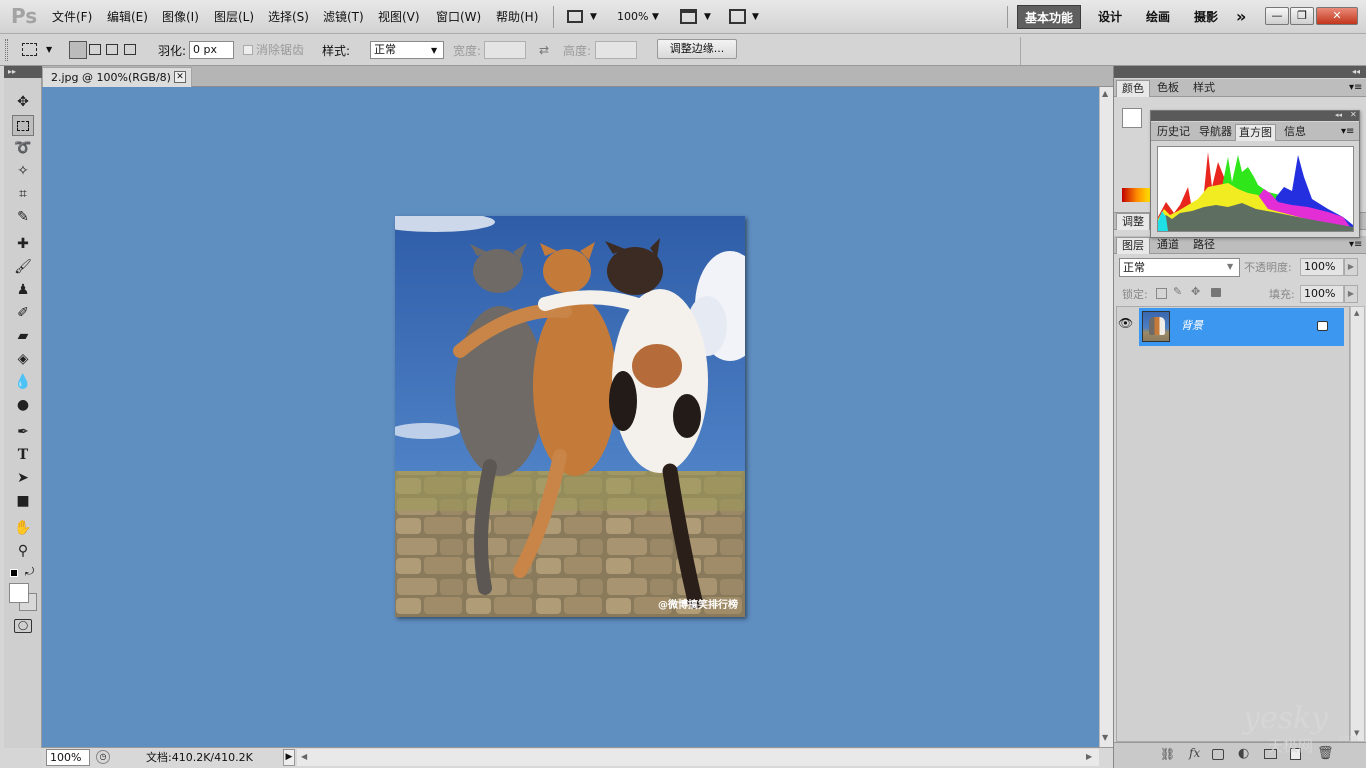 Image resolution: width=1366 pixels, height=768 pixels. Describe the element at coordinates (1322, 294) in the screenshot. I see `fill-input: 100%` at that location.